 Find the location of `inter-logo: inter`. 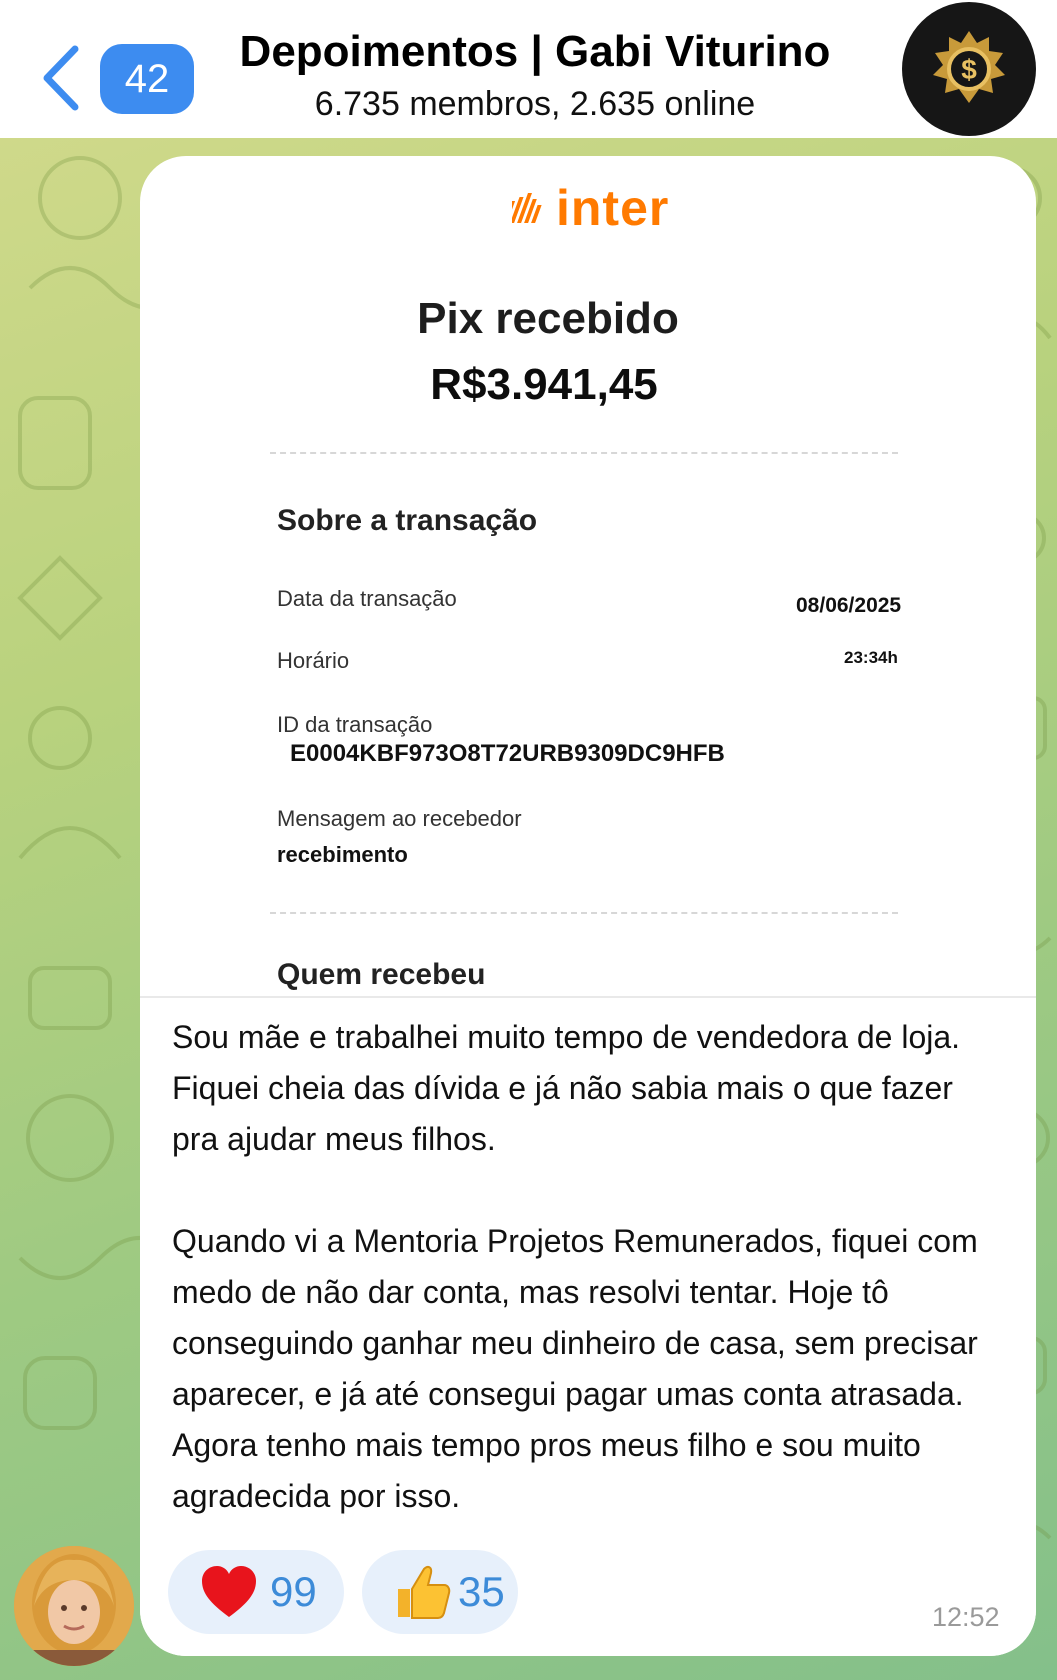

inter-logo: inter is located at coordinates (590, 208).